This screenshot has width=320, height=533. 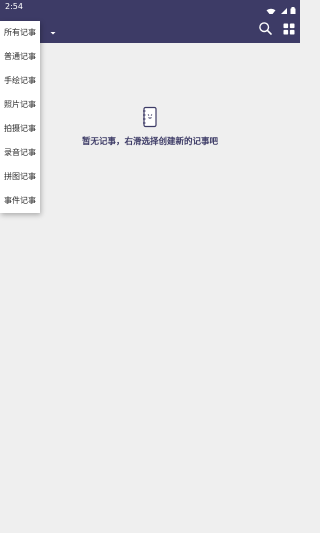 I want to click on menu-item-event-notes: 事件记事, so click(x=20, y=201).